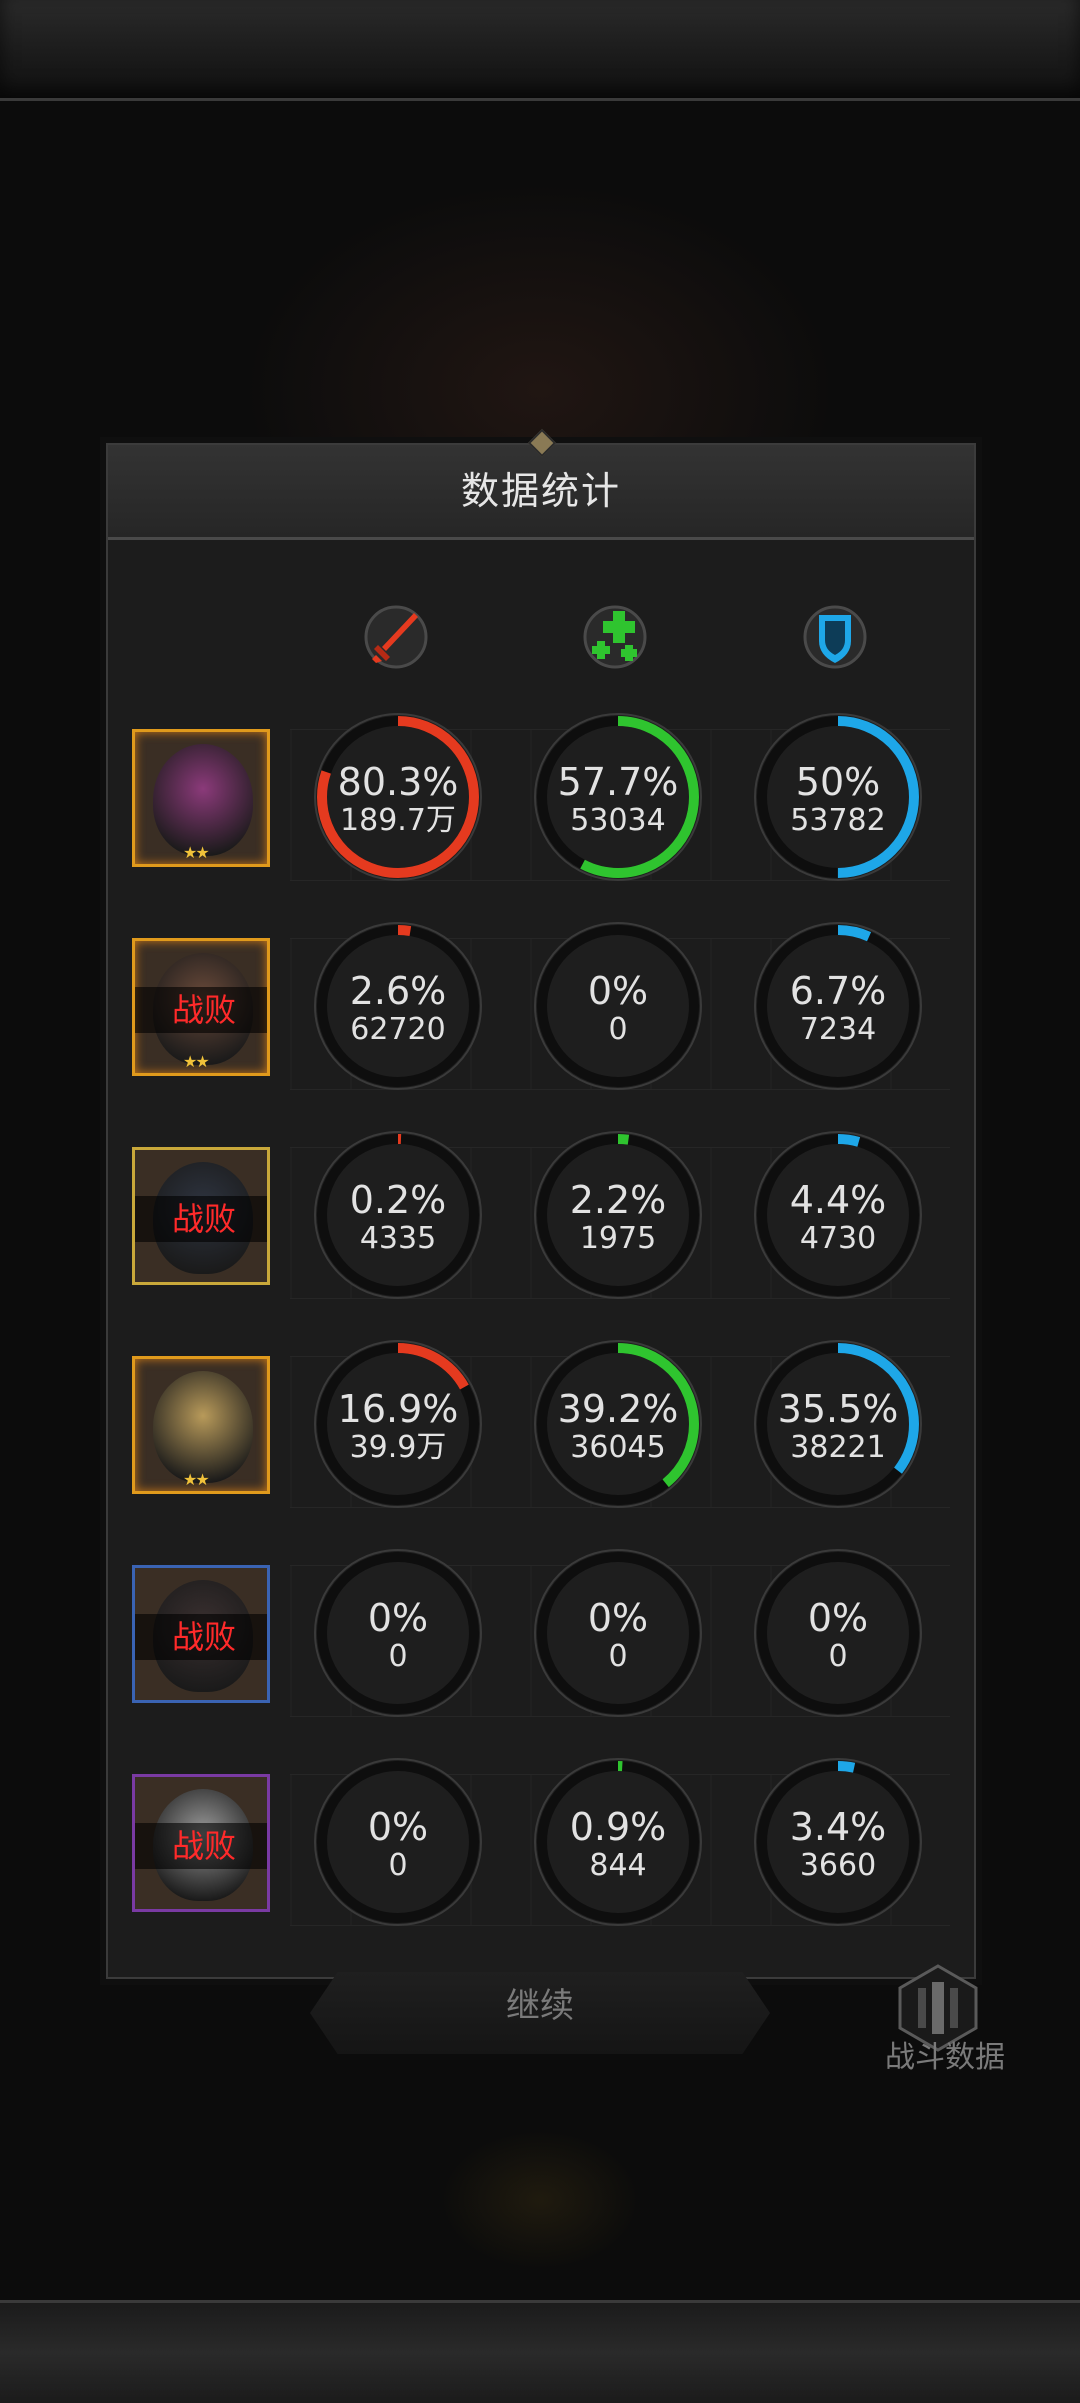  I want to click on stat-ring: 16.9% 39.9万, so click(398, 1424).